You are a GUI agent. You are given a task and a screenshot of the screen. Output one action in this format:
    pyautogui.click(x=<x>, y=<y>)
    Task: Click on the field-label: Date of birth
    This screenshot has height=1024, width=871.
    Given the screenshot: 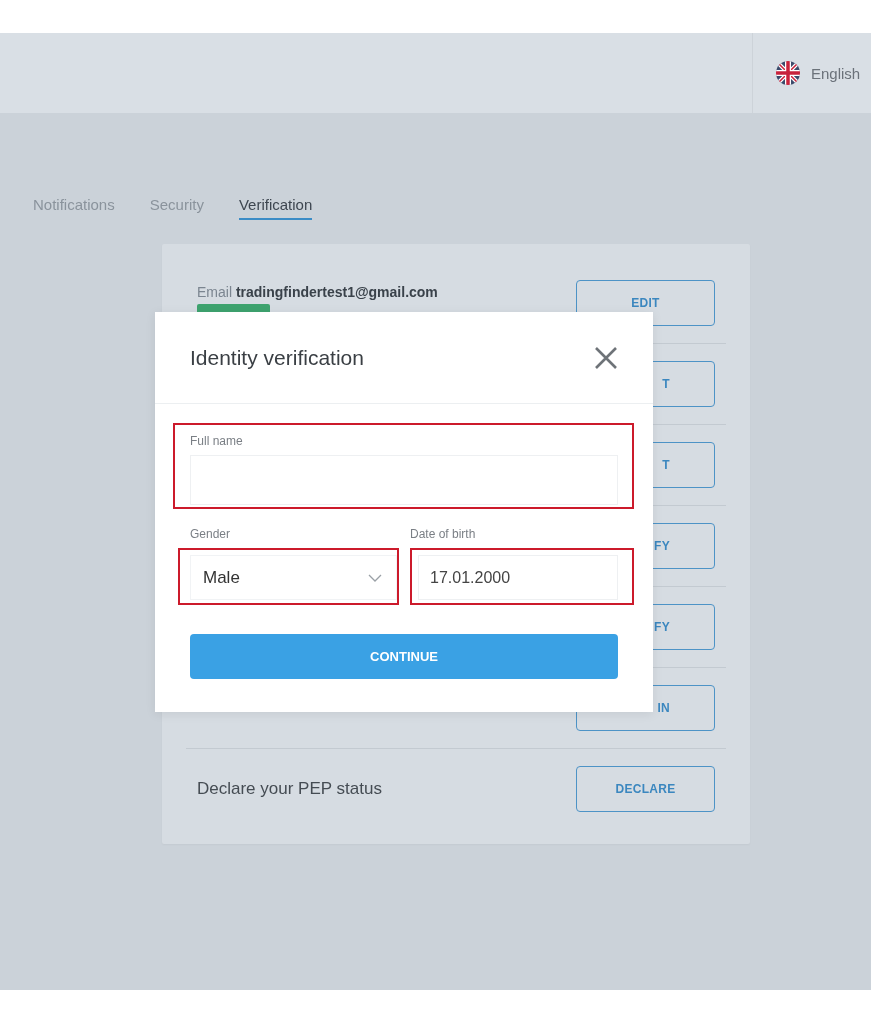 What is the action you would take?
    pyautogui.click(x=443, y=534)
    